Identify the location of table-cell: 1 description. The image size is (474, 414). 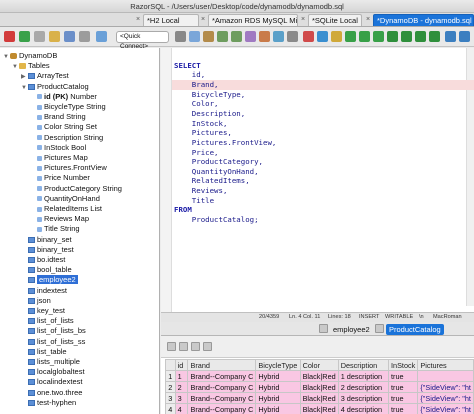
(363, 376).